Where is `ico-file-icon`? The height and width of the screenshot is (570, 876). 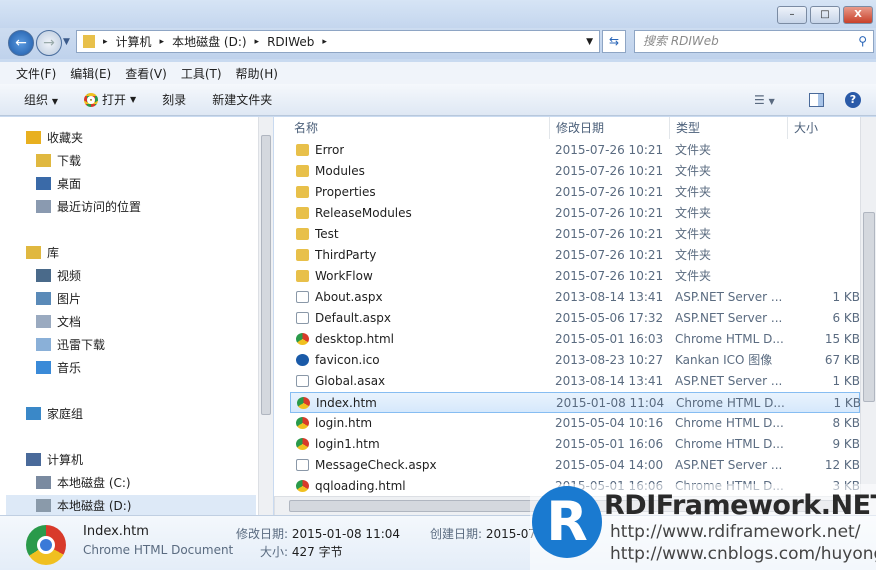
ico-file-icon is located at coordinates (302, 360).